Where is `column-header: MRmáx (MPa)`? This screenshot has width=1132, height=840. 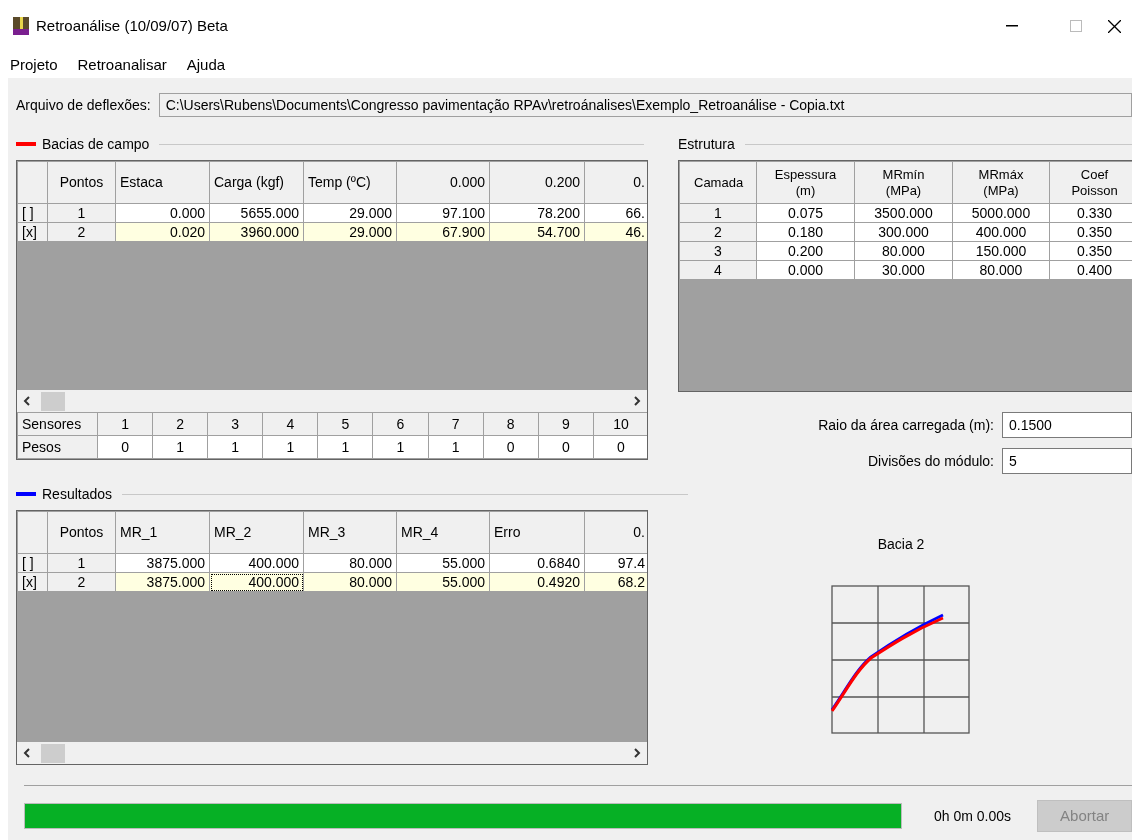 column-header: MRmáx (MPa) is located at coordinates (1001, 182).